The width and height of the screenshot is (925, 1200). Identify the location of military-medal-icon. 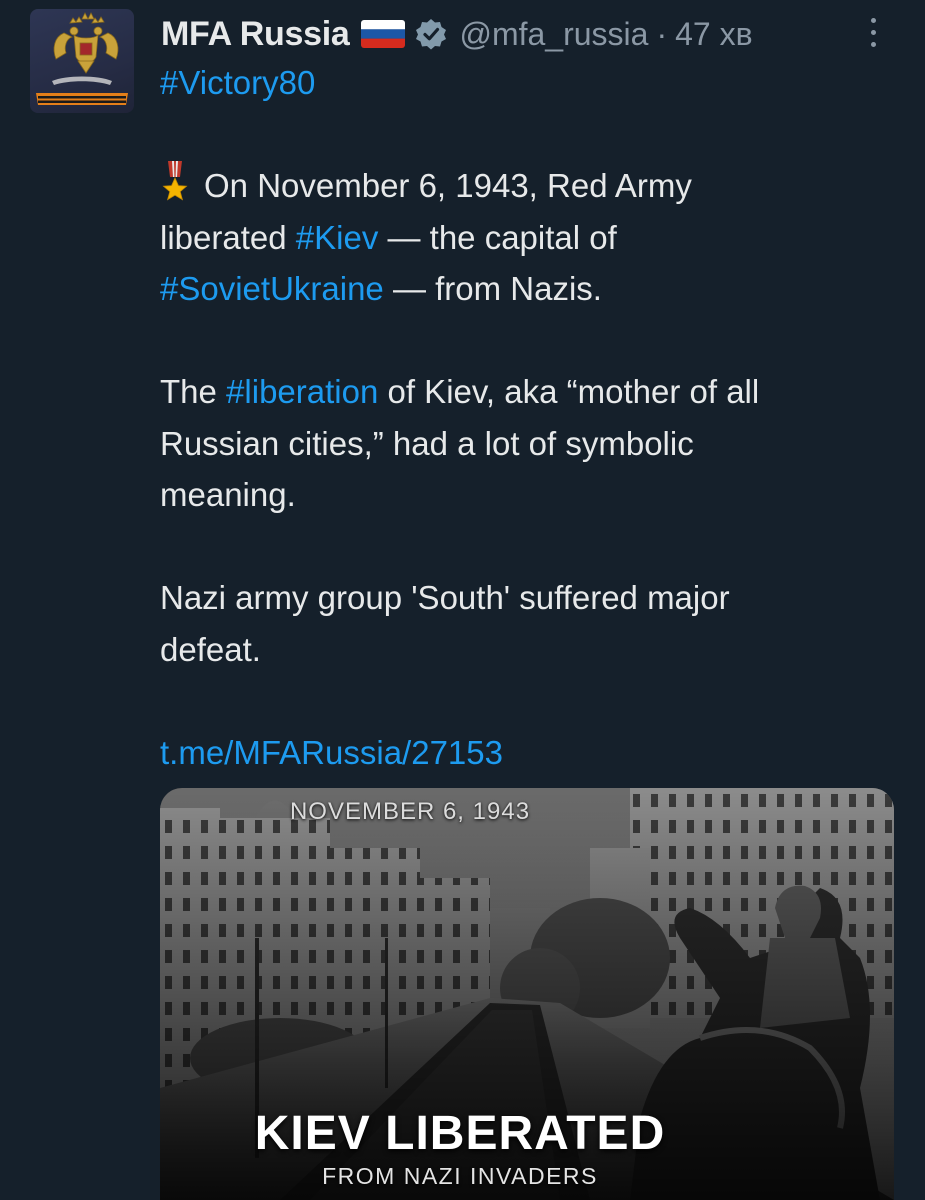
(175, 182).